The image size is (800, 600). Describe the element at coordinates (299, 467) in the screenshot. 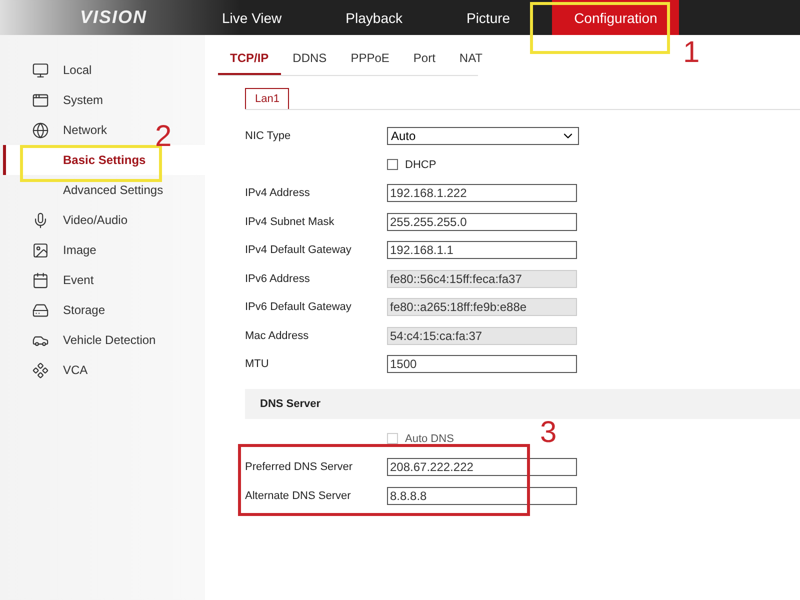

I see `field-label: Preferred DNS Server` at that location.